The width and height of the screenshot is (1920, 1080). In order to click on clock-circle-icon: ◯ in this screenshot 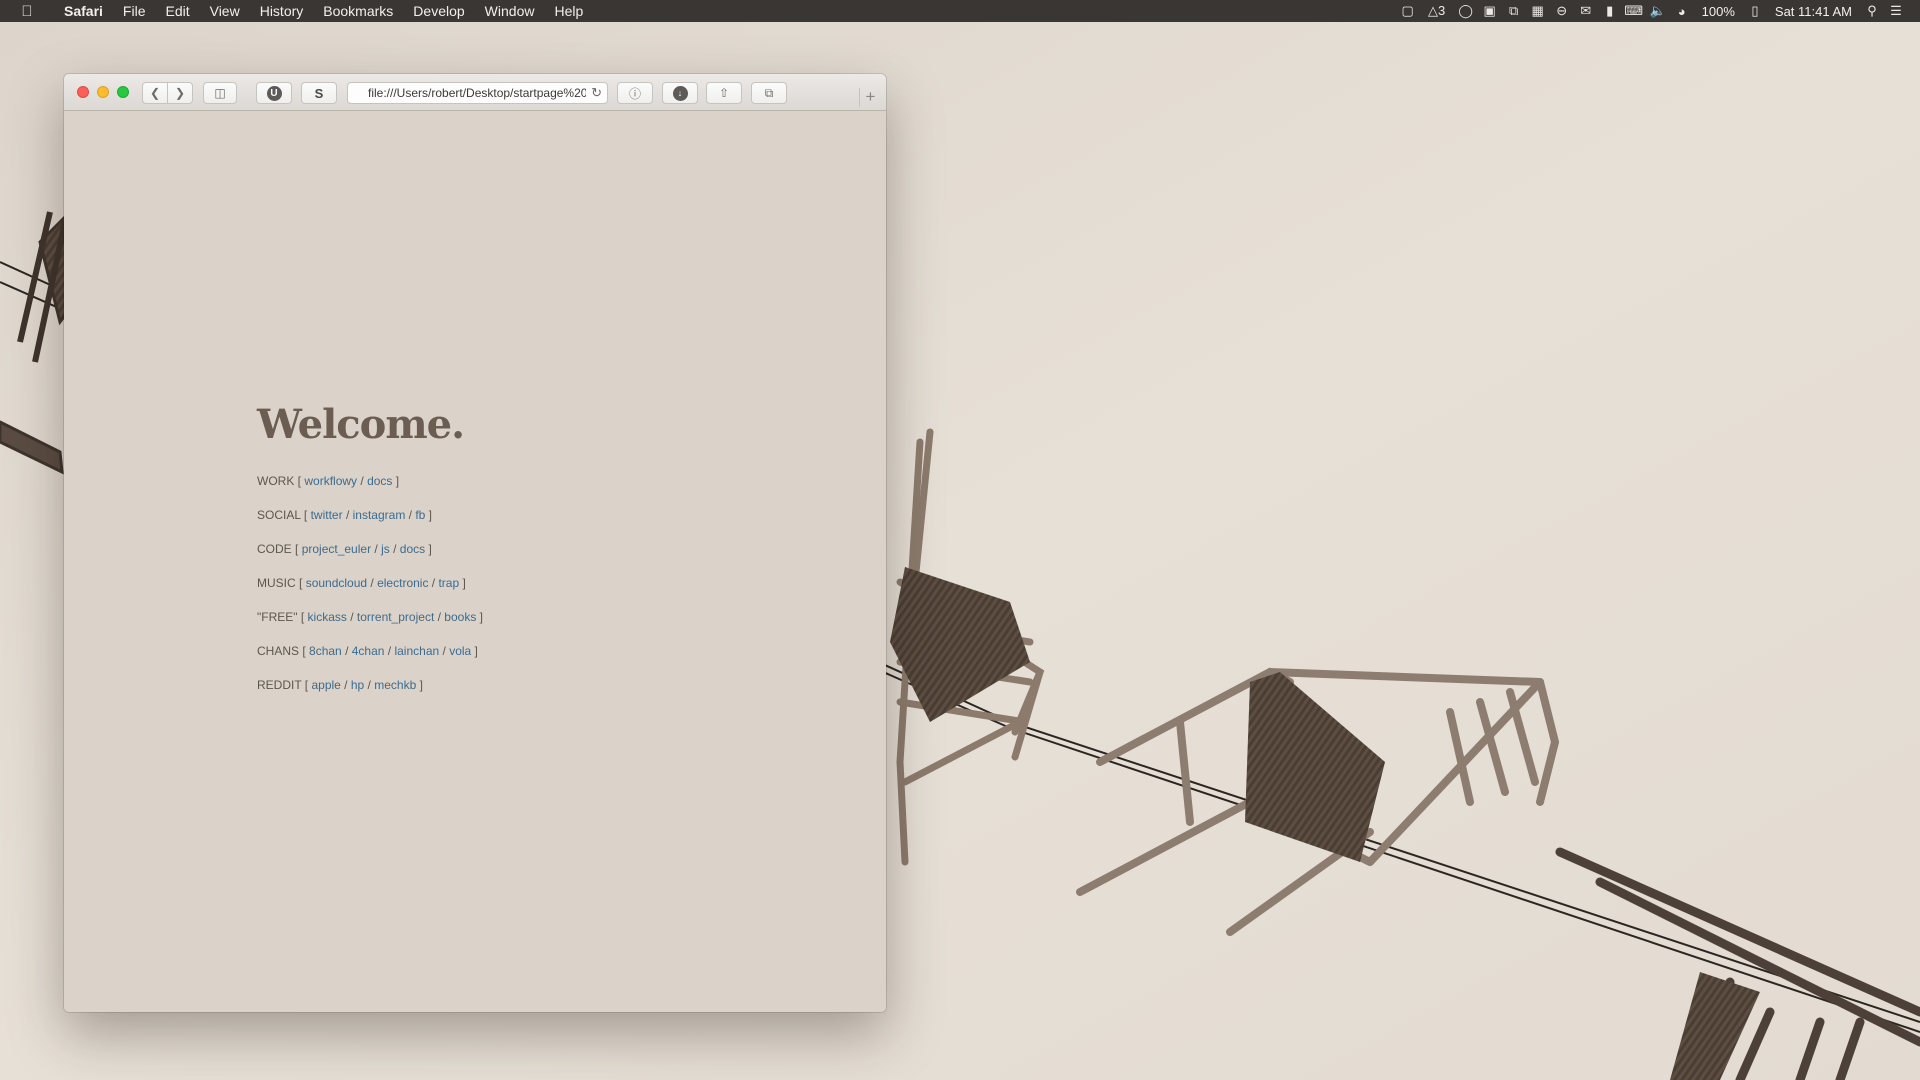, I will do `click(1466, 11)`.